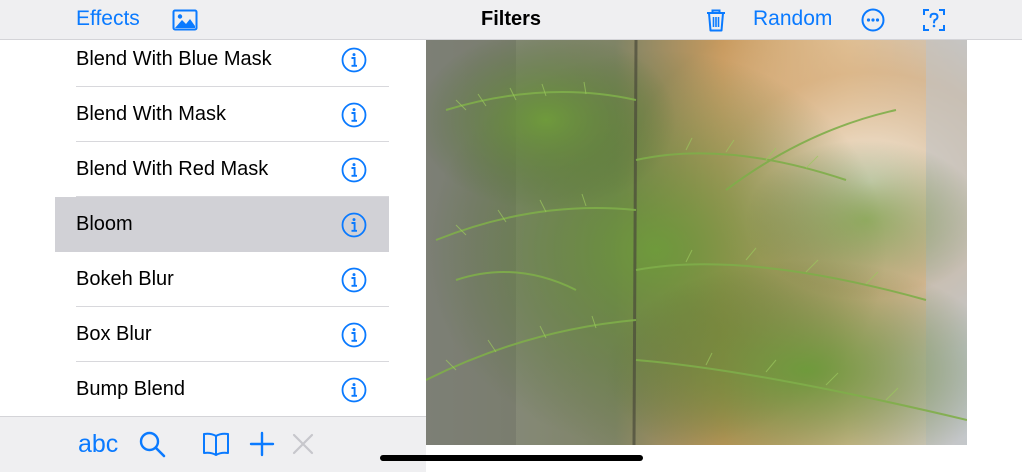  Describe the element at coordinates (151, 114) in the screenshot. I see `list-item-label: Blend With Mask` at that location.